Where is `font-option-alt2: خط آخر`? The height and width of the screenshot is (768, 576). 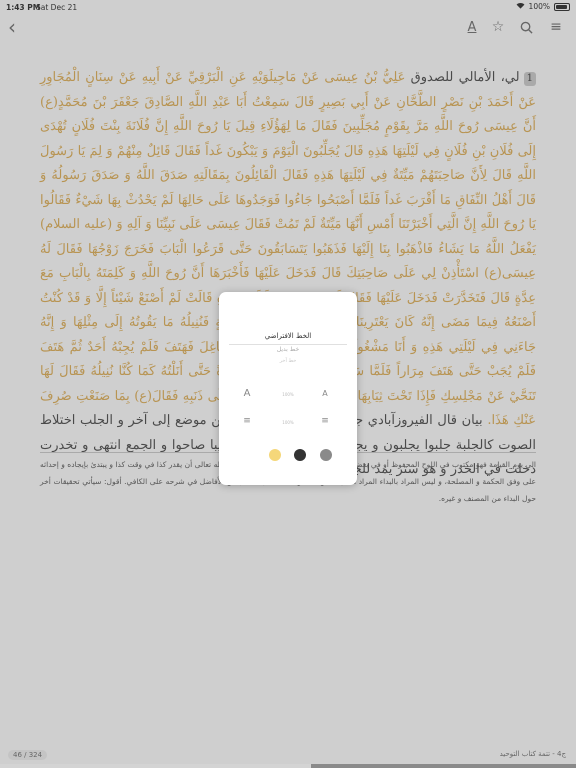 font-option-alt2: خط آخر is located at coordinates (288, 361).